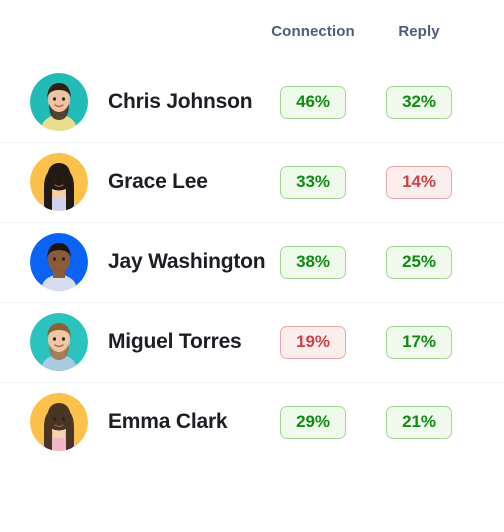 This screenshot has height=532, width=504. I want to click on reply-rate-badge: 17%, so click(419, 342).